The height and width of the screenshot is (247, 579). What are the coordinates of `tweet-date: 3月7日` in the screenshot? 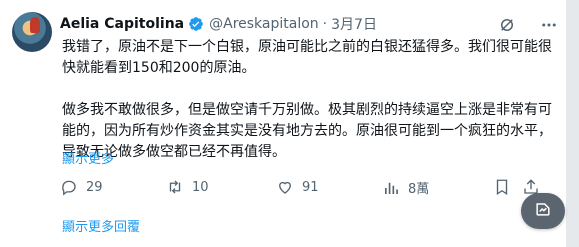 It's located at (354, 24).